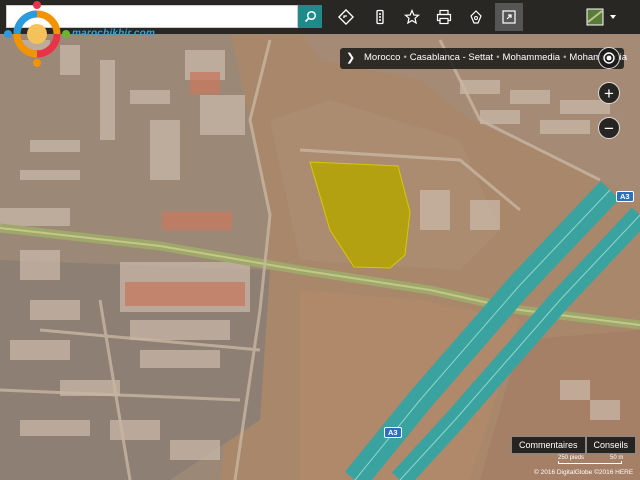 This screenshot has width=640, height=480. What do you see at coordinates (584, 472) in the screenshot?
I see `copyright-text: © 2016 DigitalGlobe ©2016 HERE` at bounding box center [584, 472].